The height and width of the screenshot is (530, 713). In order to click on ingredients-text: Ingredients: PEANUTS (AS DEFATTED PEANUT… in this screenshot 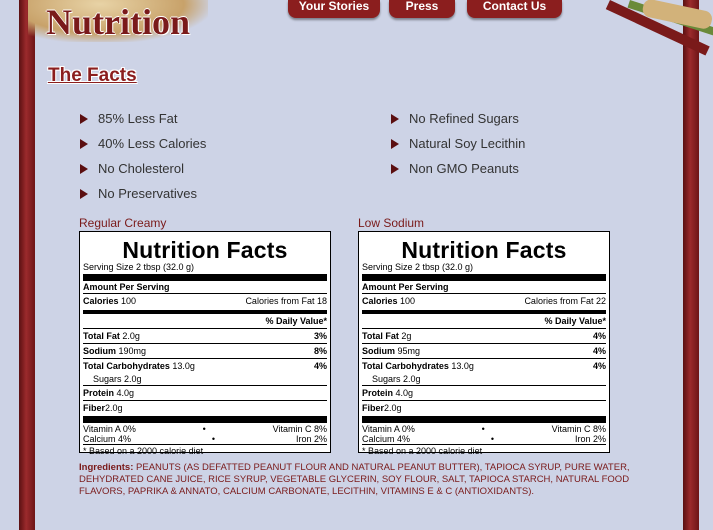, I will do `click(354, 479)`.